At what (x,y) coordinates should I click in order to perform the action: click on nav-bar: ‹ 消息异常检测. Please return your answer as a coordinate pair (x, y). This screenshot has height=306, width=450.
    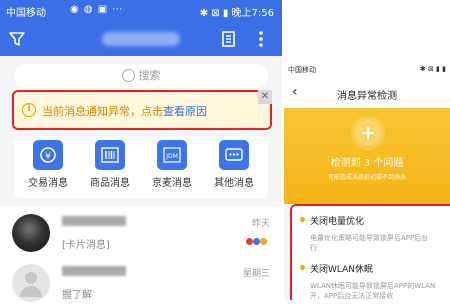
    Looking at the image, I should click on (367, 93).